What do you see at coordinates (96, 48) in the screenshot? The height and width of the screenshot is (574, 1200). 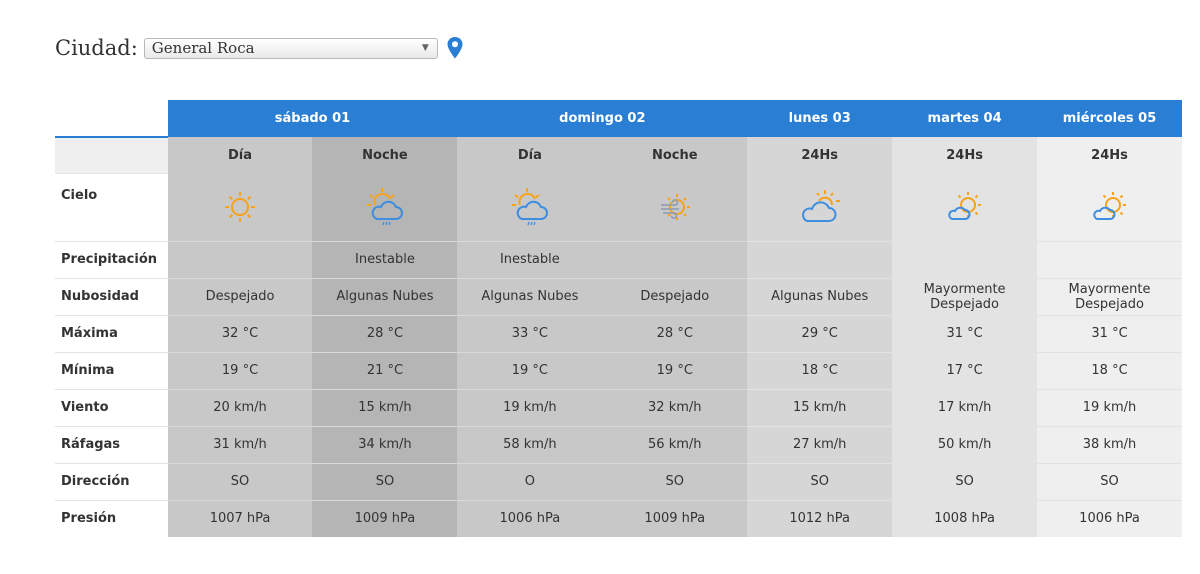 I see `city-label: Ciudad:` at bounding box center [96, 48].